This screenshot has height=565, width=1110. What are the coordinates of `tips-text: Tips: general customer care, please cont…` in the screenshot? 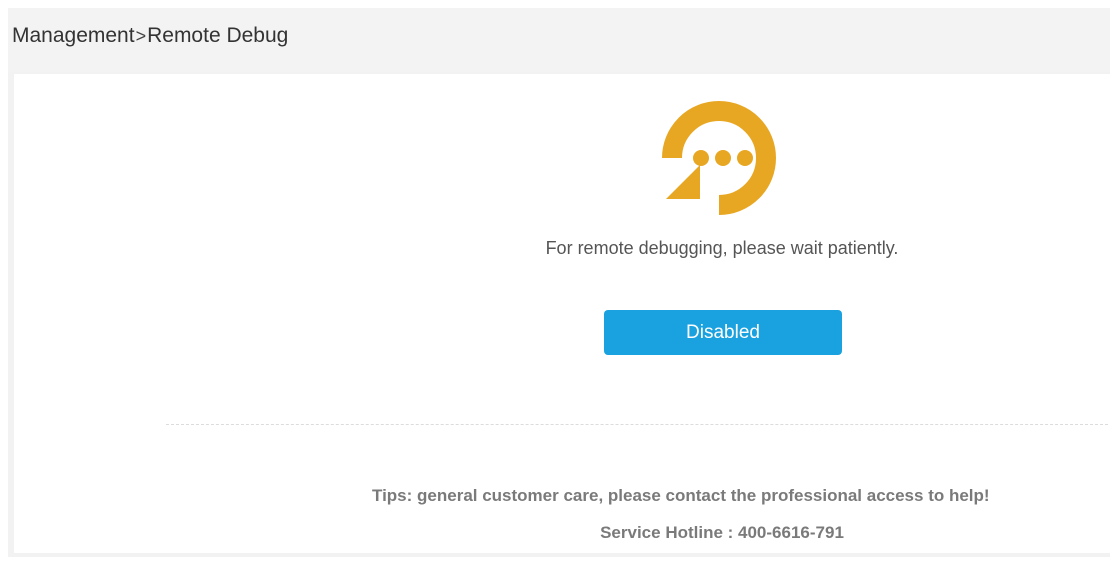 It's located at (681, 495).